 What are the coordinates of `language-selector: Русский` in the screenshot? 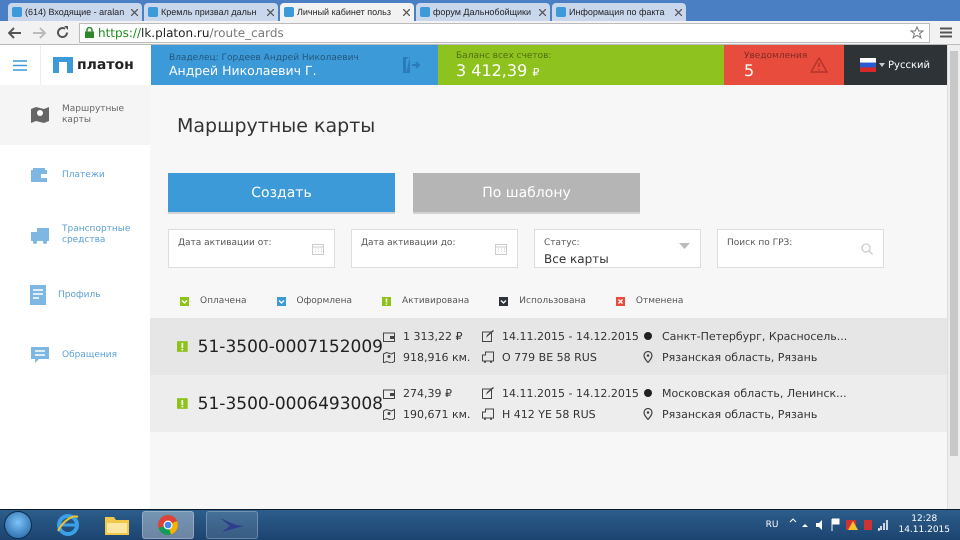 It's located at (895, 65).